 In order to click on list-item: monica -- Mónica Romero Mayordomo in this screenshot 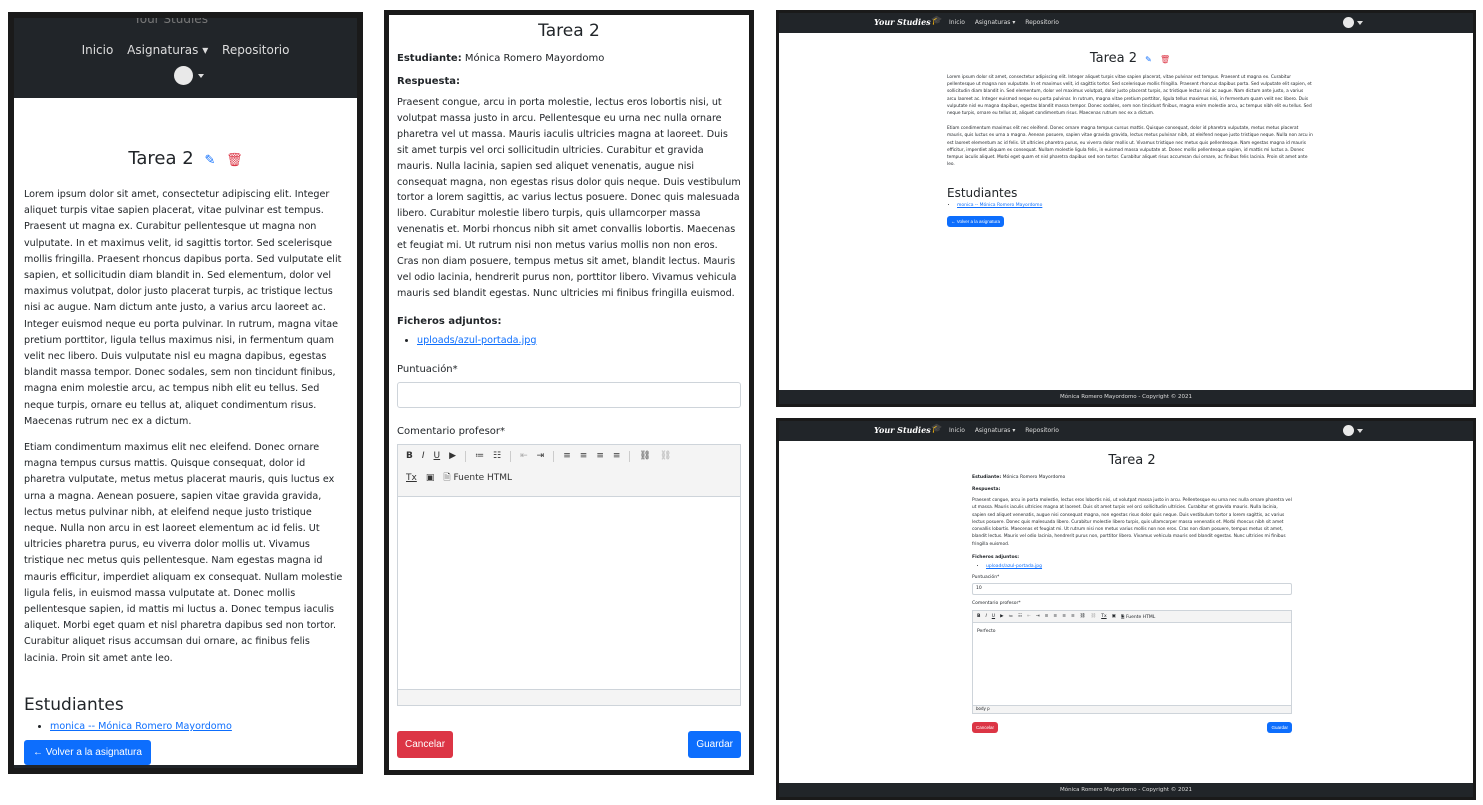, I will do `click(1135, 205)`.